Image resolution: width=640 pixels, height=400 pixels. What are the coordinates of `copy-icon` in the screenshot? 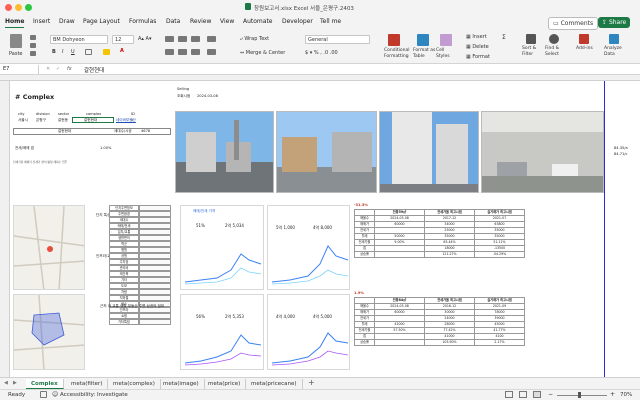 It's located at (33, 45).